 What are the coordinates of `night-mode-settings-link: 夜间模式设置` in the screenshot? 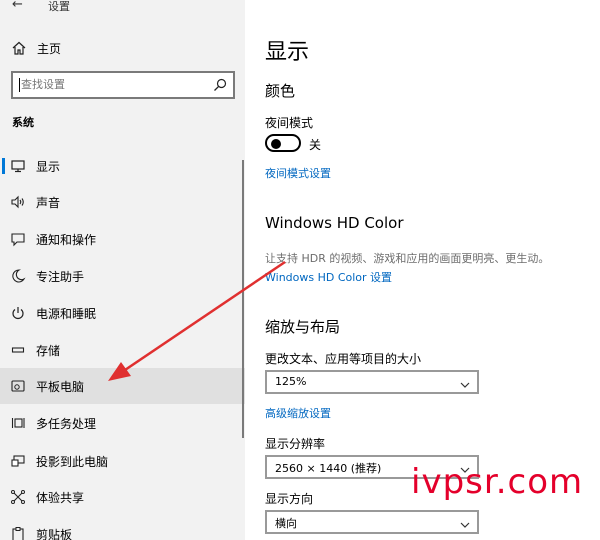 It's located at (298, 173).